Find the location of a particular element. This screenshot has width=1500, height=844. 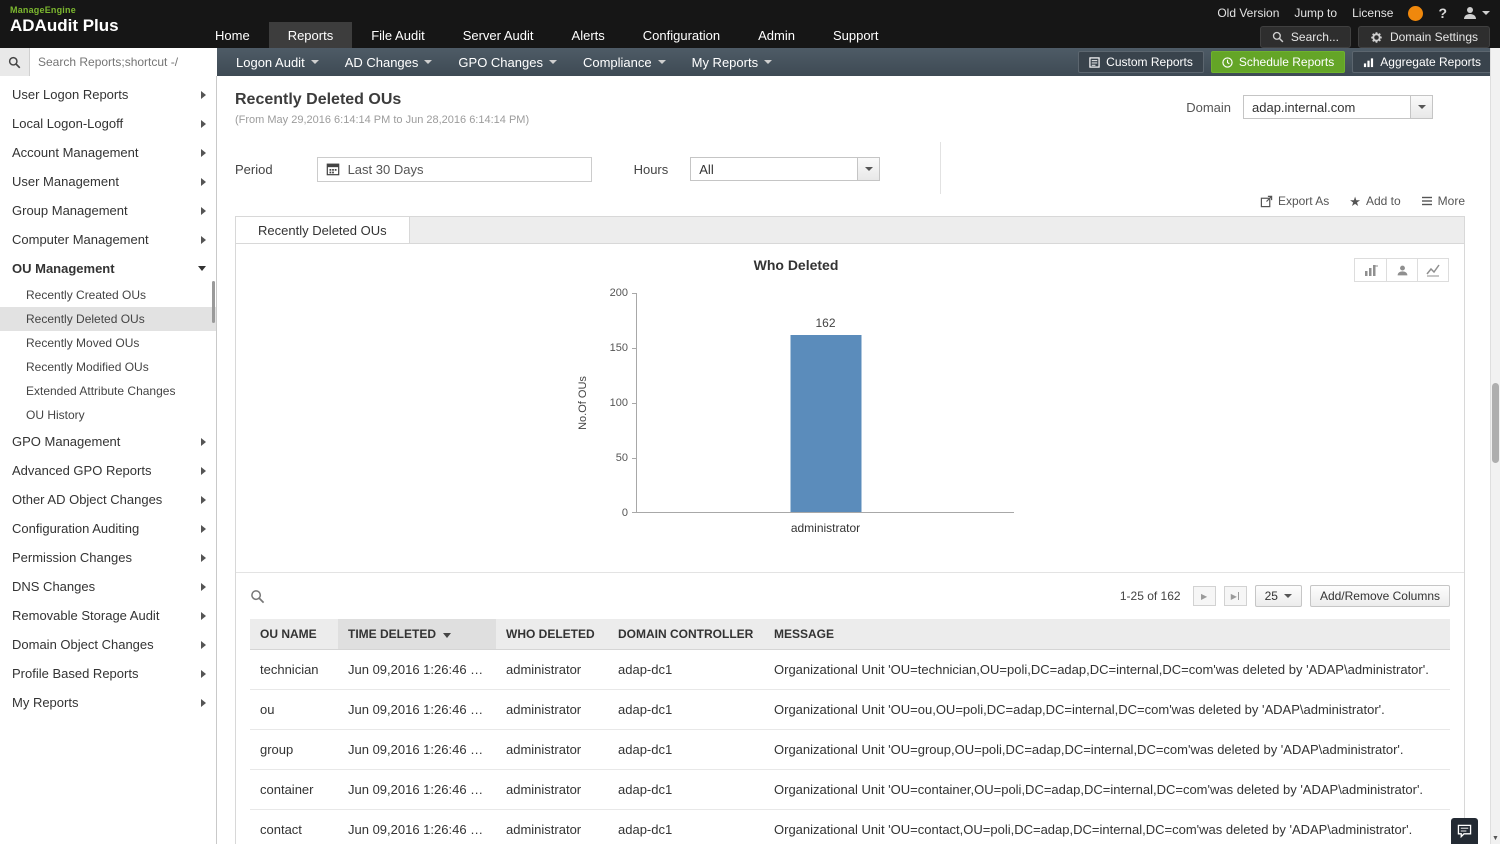

y-tick-label: 150 is located at coordinates (618, 348).